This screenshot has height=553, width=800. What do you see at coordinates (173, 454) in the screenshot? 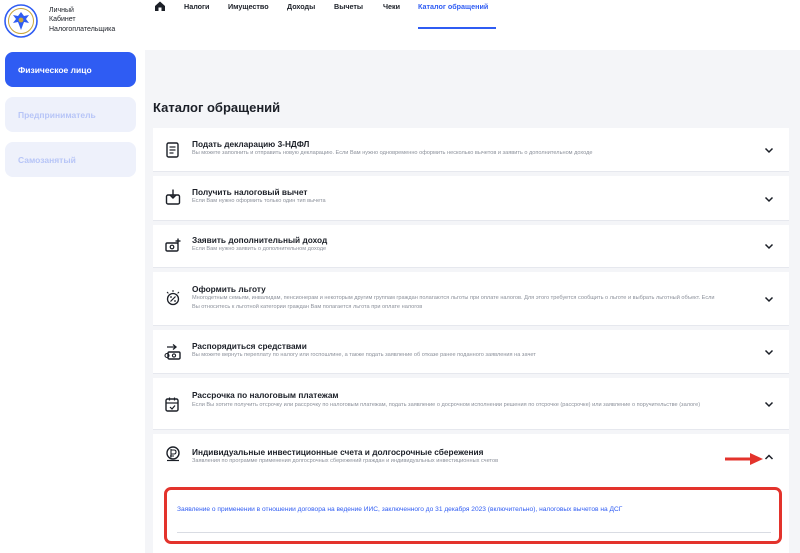
I see `investment-coin-icon` at bounding box center [173, 454].